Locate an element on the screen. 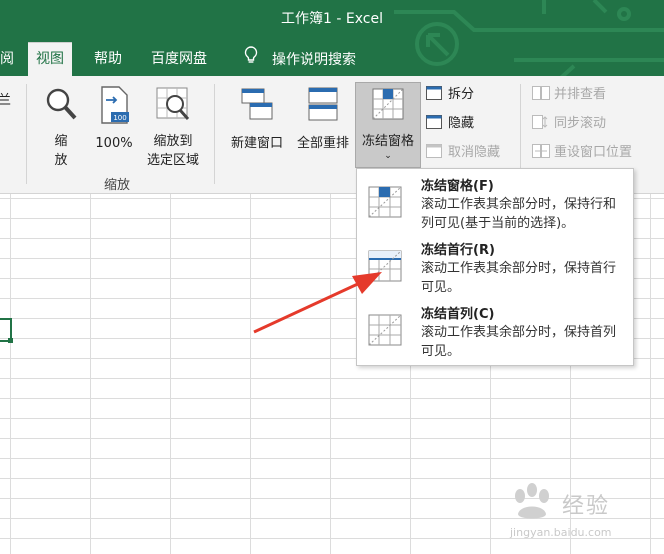  zoom-to-selection-button: 缩放到 选定区域 is located at coordinates (173, 128).